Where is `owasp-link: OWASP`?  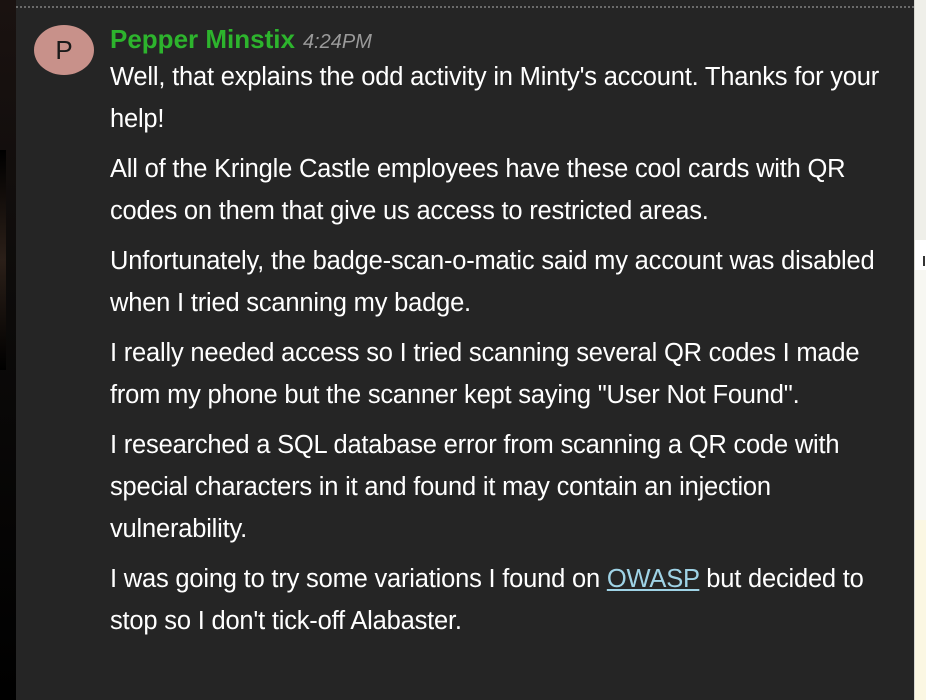
owasp-link: OWASP is located at coordinates (653, 579).